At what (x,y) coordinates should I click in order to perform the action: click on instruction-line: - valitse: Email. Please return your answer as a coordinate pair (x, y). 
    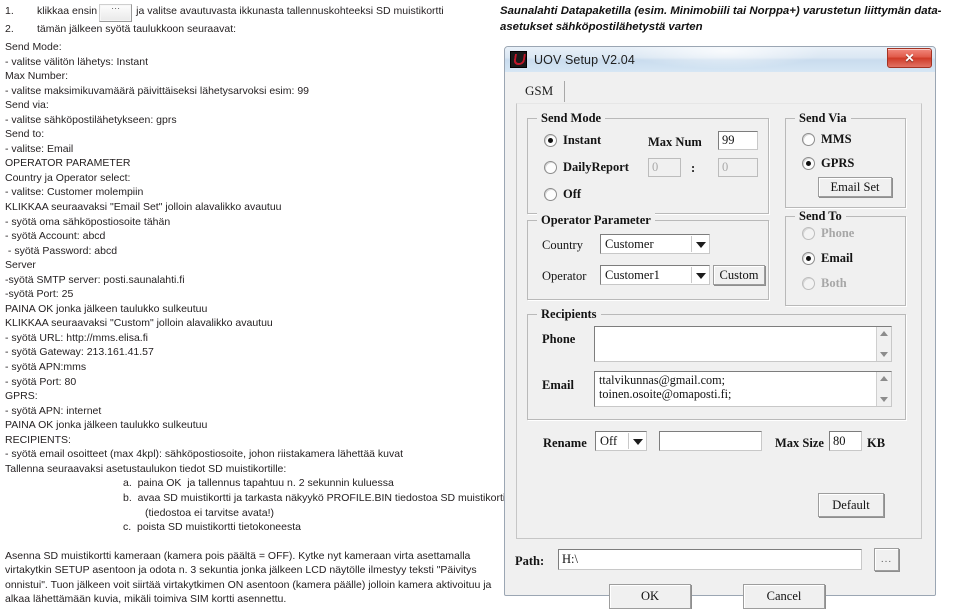
    Looking at the image, I should click on (39, 148).